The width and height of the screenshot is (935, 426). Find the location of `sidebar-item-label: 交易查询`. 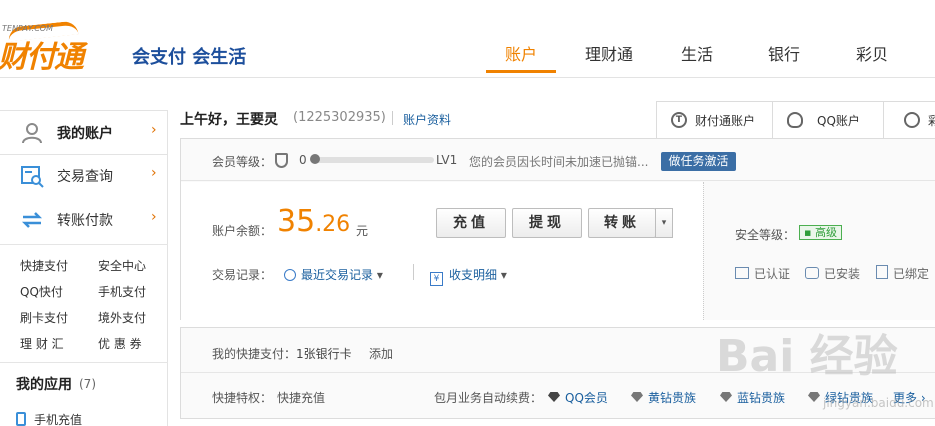

sidebar-item-label: 交易查询 is located at coordinates (85, 177).